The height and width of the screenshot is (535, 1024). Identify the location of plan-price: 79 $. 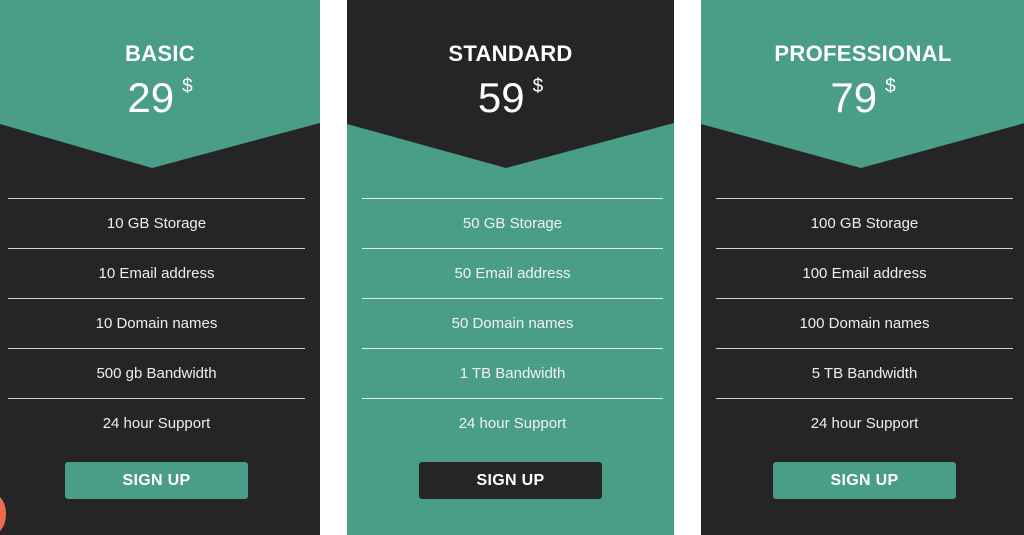
(862, 103).